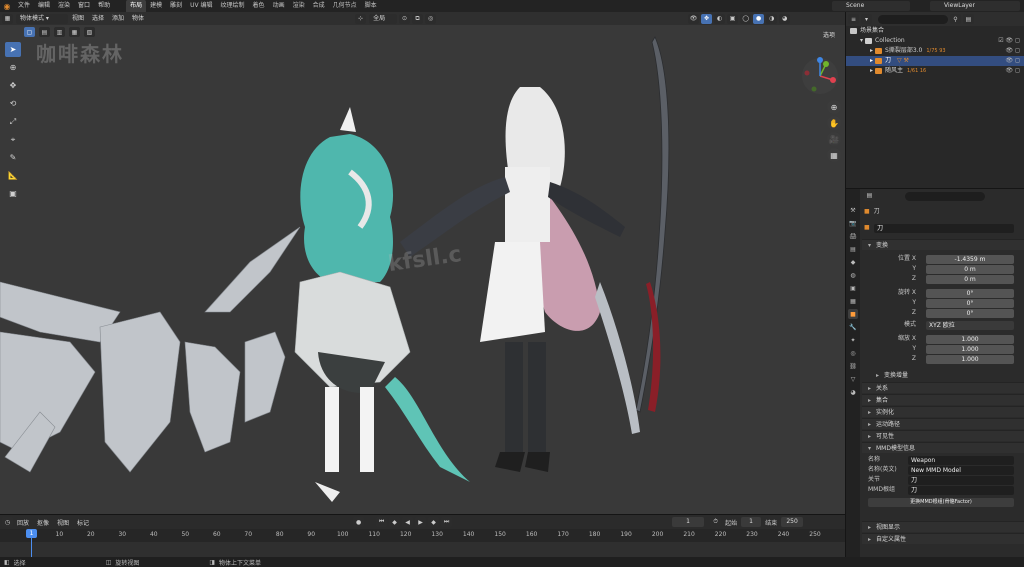 The width and height of the screenshot is (1024, 567). I want to click on menu-timeline-view: 视图, so click(63, 522).